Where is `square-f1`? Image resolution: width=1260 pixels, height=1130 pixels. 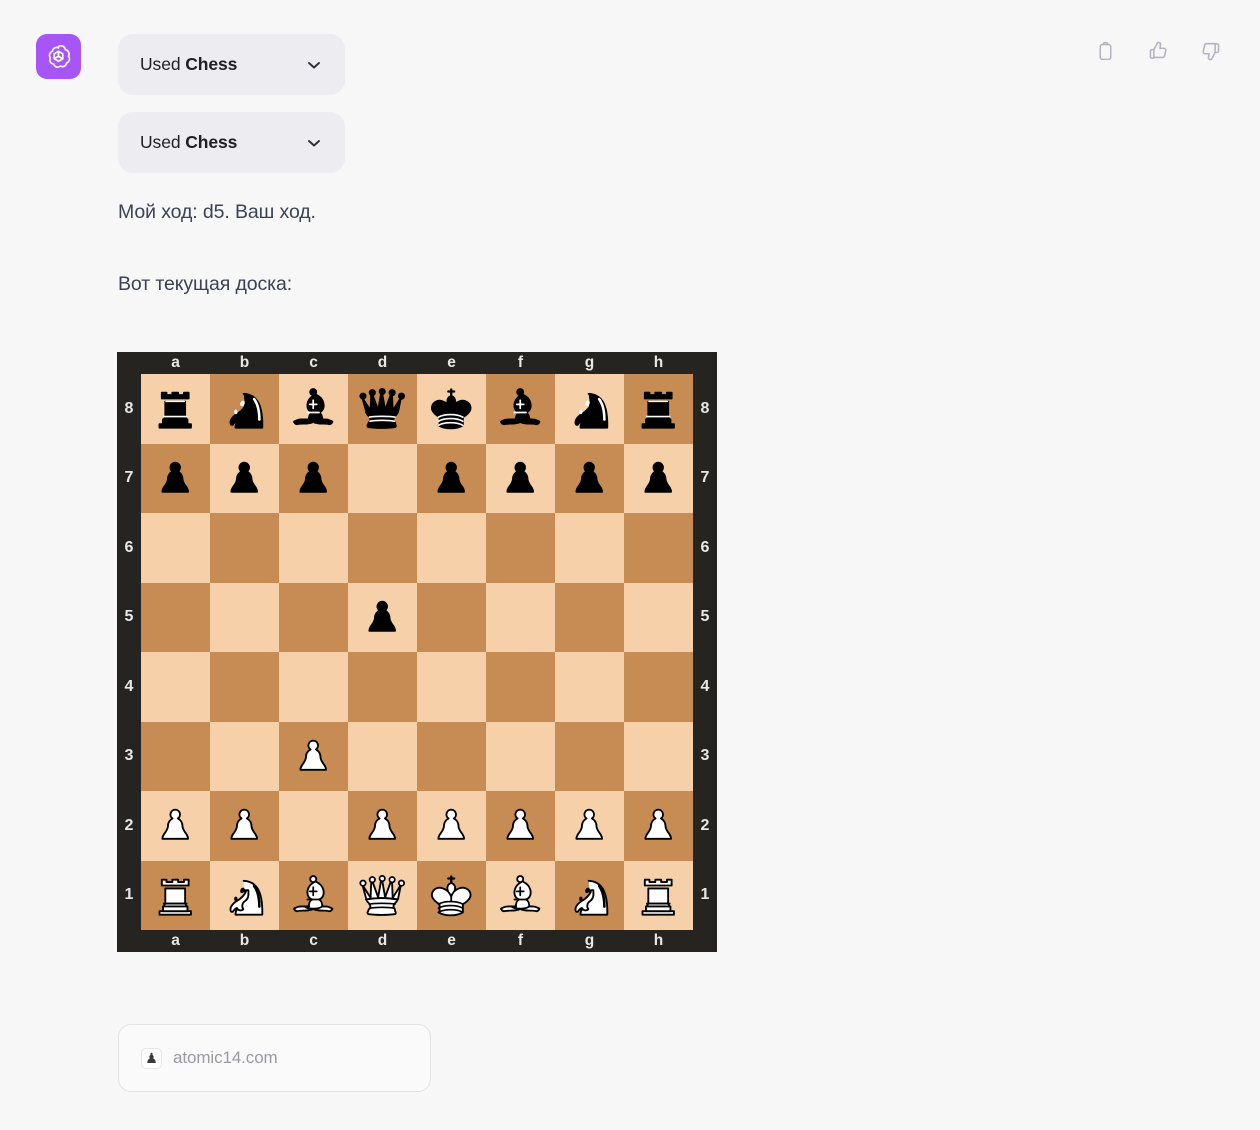
square-f1 is located at coordinates (520, 895).